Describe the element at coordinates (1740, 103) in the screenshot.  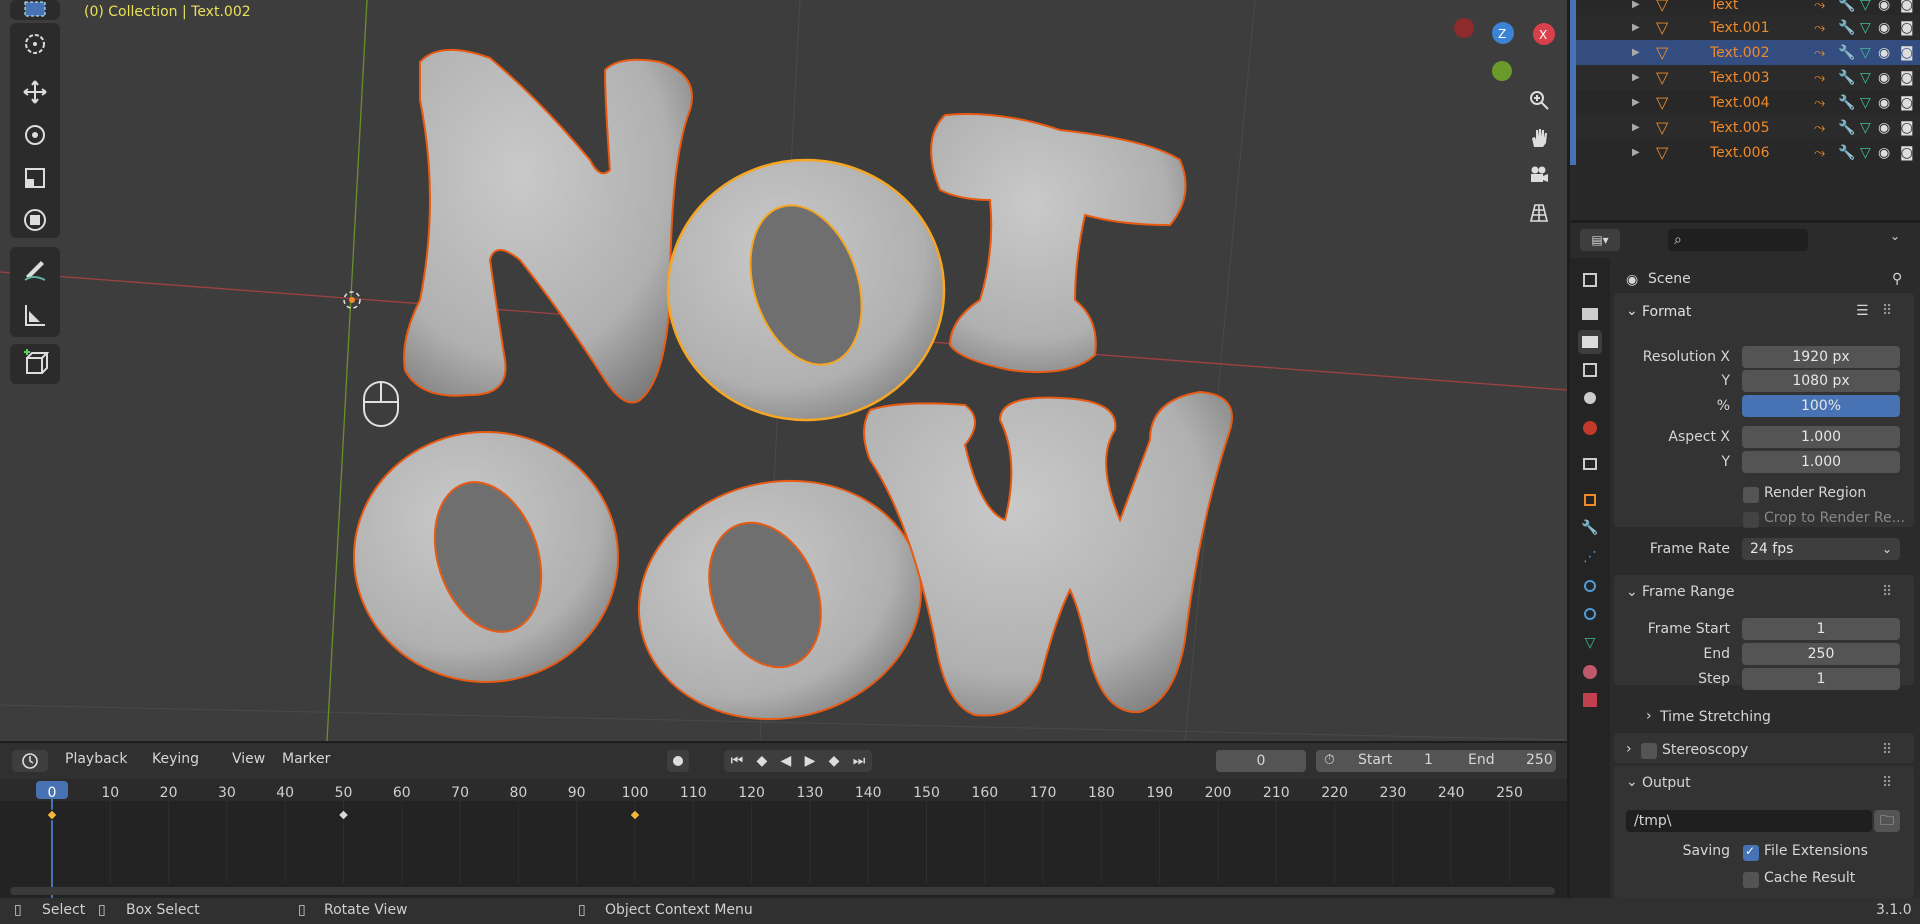
I see `outliner-item-name: Text.004` at that location.